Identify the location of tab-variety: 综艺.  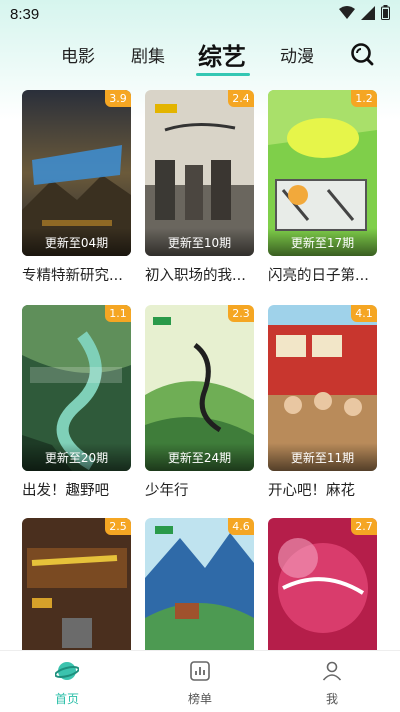
(222, 54).